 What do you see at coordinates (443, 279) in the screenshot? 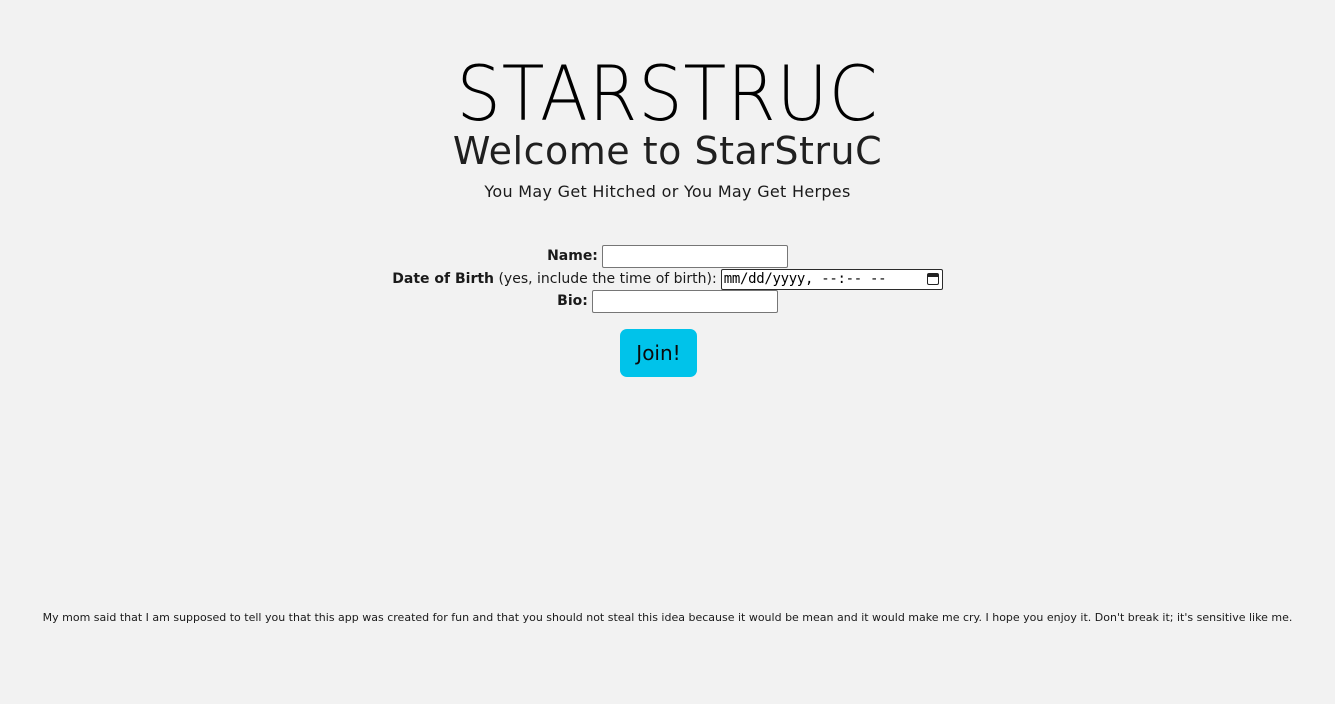
I see `dob-label-bold: Date of Birth` at bounding box center [443, 279].